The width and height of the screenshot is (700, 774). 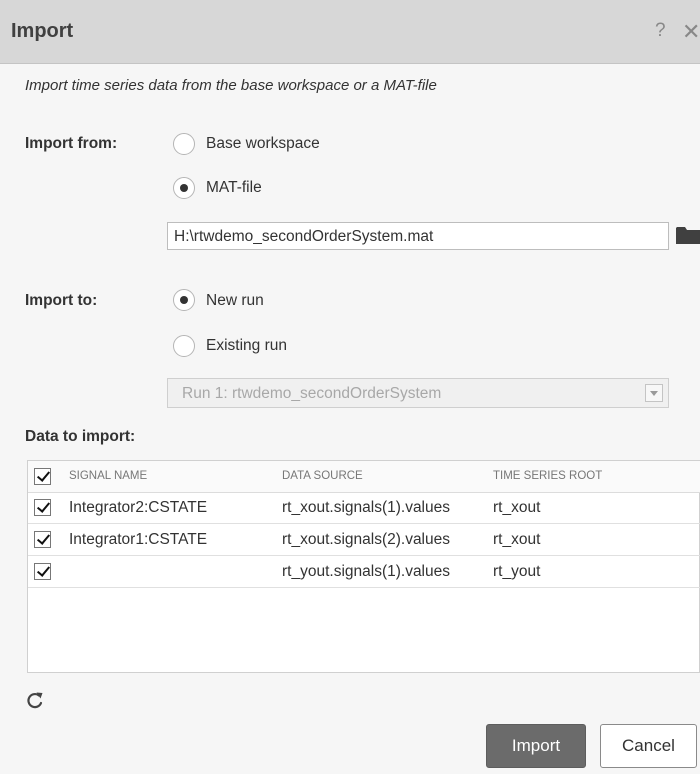 I want to click on title-bar: Import ? ✕, so click(x=350, y=32).